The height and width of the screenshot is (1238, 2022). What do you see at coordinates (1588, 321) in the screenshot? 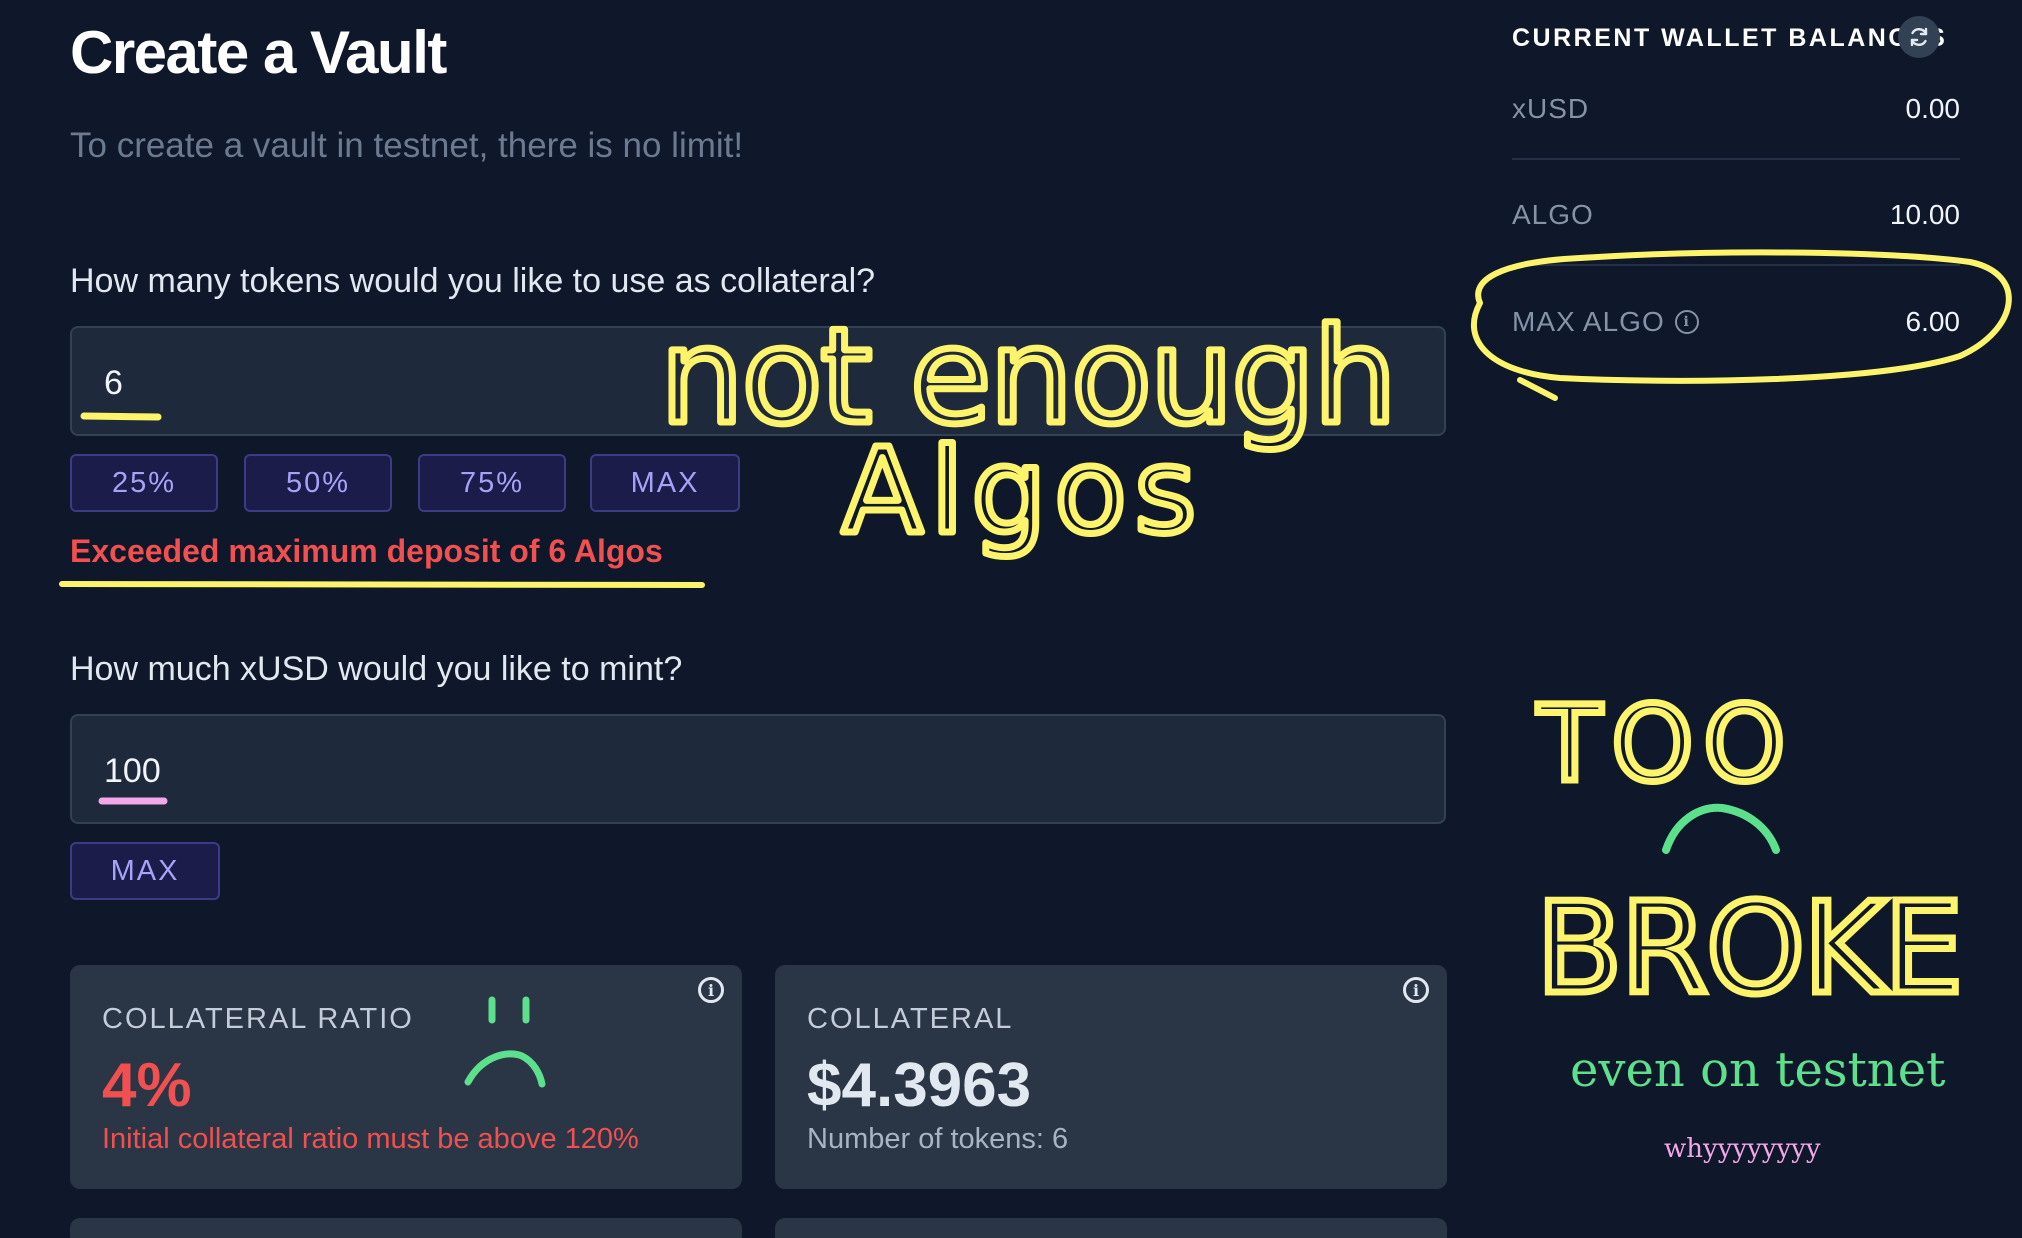
I see `balance-label: MAX ALGO` at bounding box center [1588, 321].